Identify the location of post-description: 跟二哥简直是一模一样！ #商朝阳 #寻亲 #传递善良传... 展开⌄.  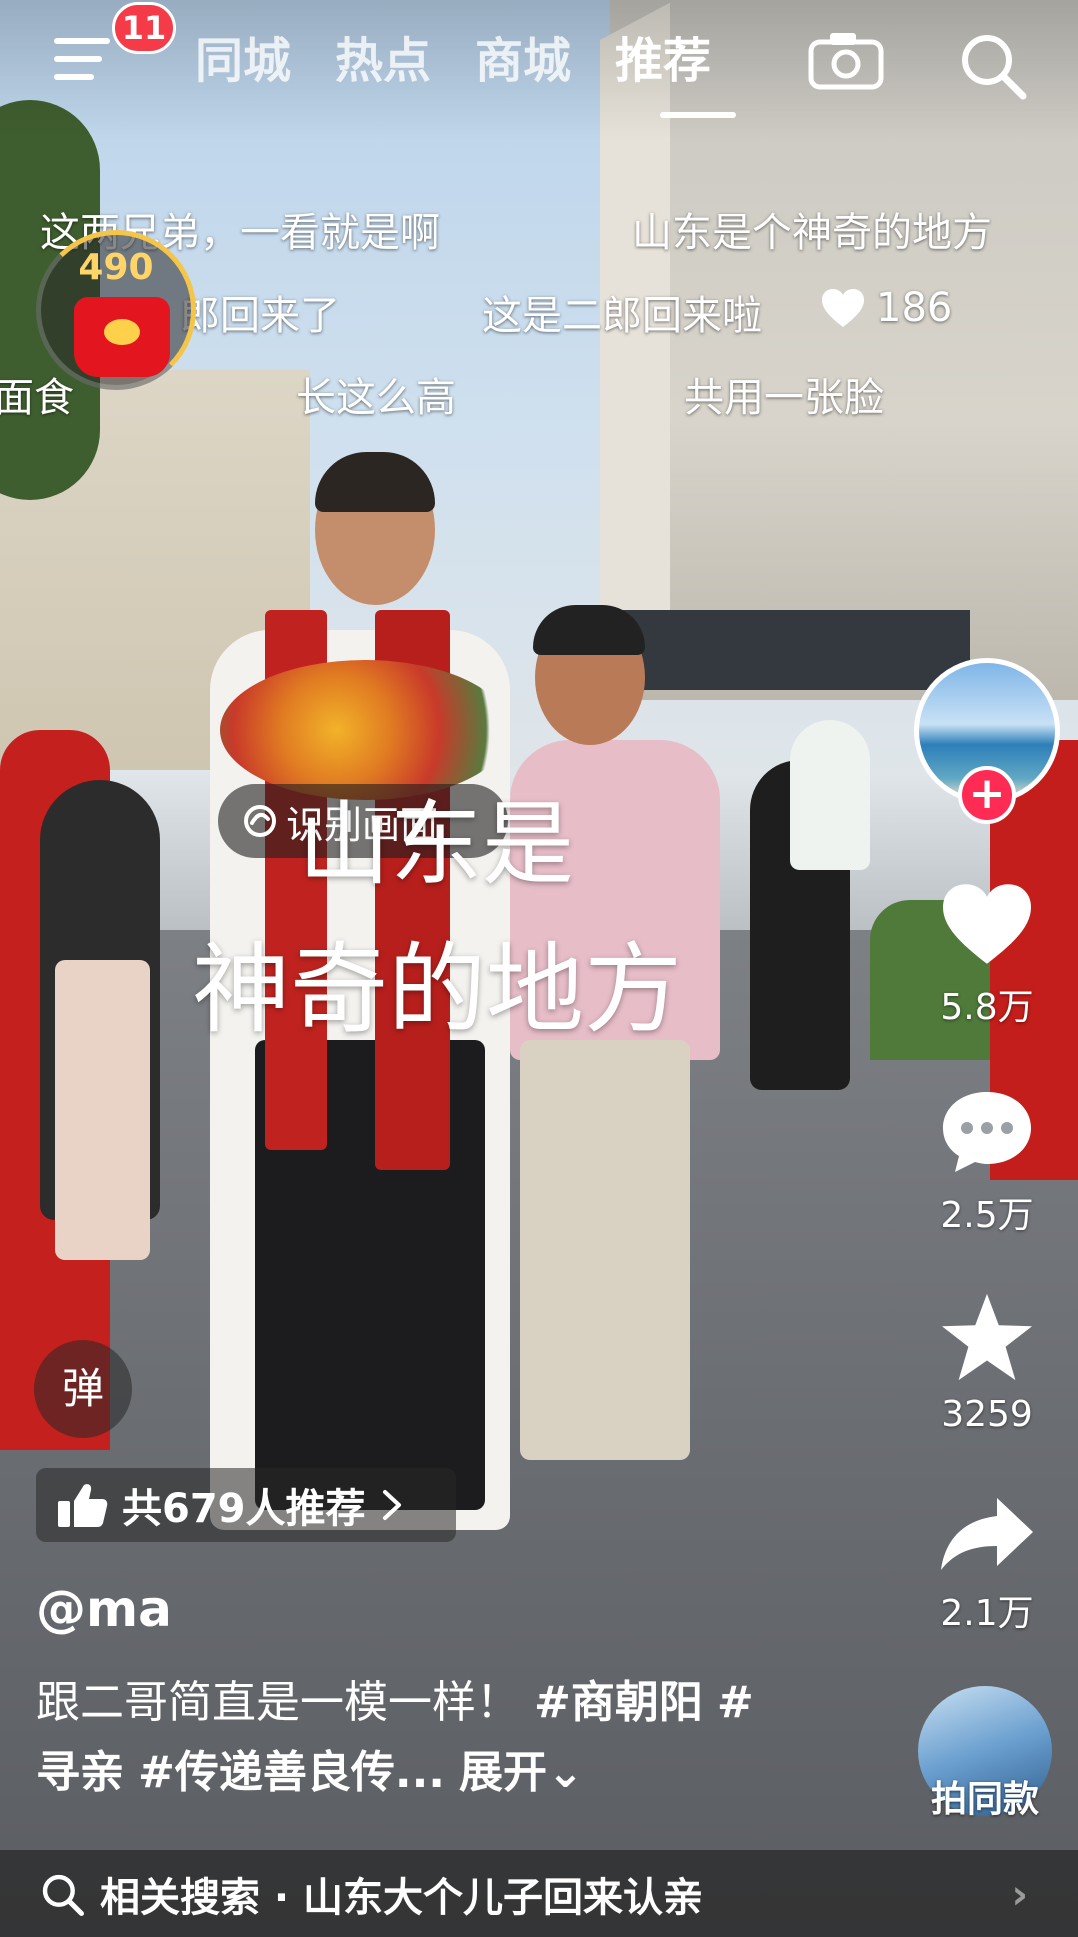
(396, 1738).